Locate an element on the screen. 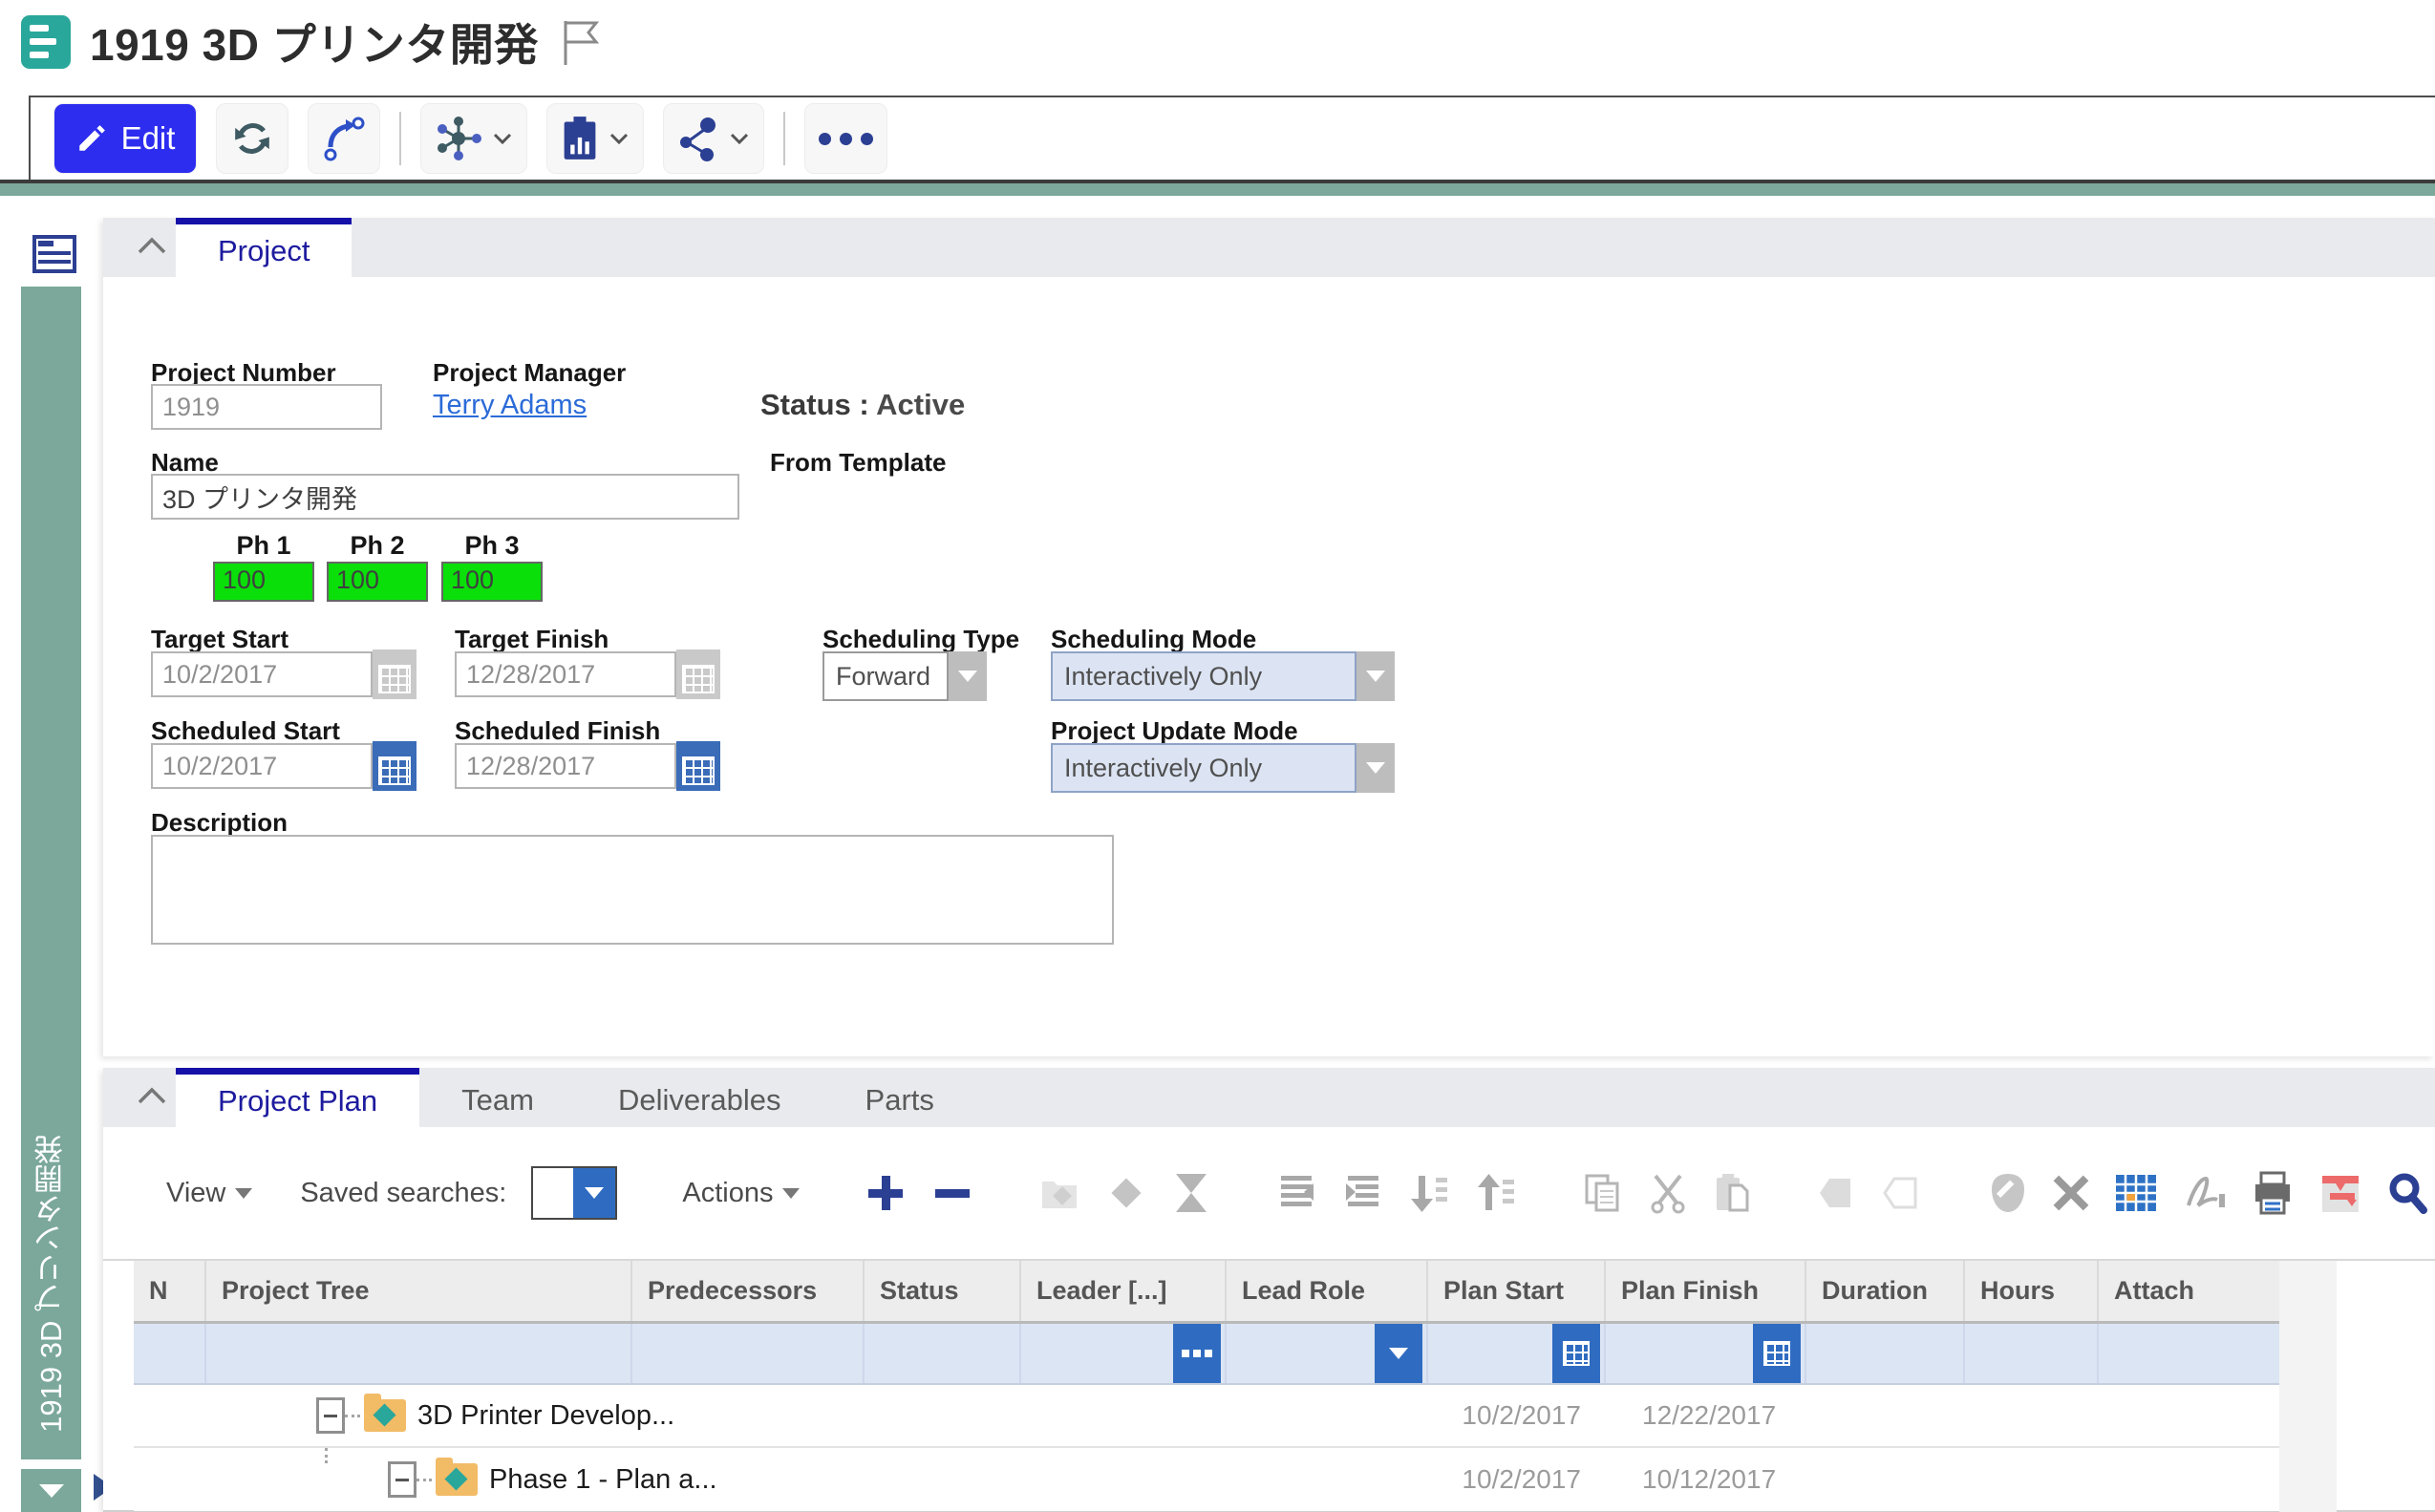 The height and width of the screenshot is (1512, 2435). indent-button is located at coordinates (1363, 1193).